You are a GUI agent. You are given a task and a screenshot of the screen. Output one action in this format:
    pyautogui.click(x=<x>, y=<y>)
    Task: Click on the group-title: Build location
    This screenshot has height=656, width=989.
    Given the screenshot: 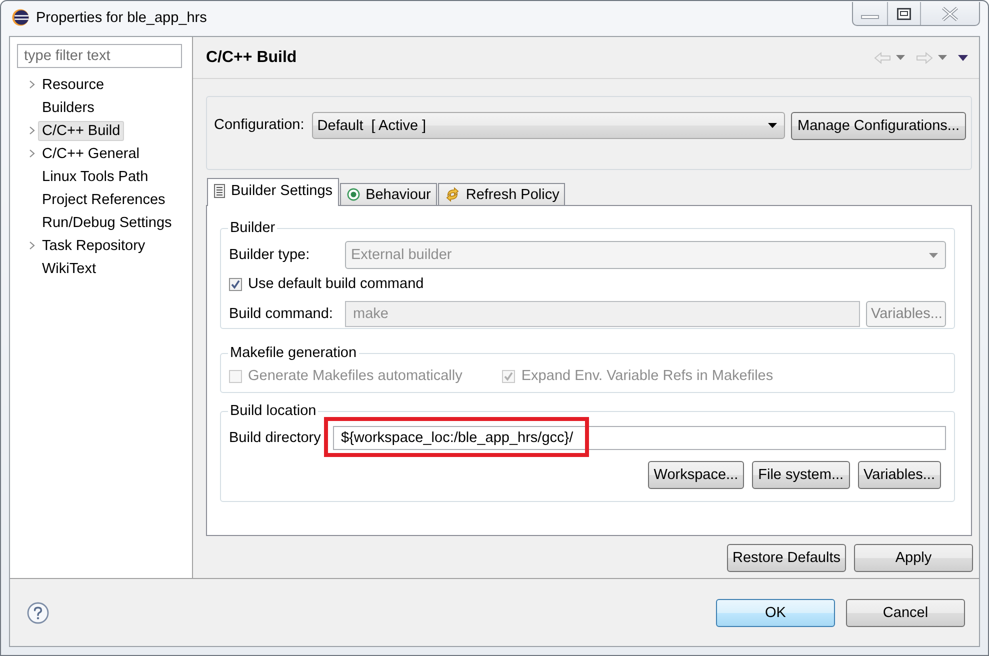 What is the action you would take?
    pyautogui.click(x=273, y=411)
    